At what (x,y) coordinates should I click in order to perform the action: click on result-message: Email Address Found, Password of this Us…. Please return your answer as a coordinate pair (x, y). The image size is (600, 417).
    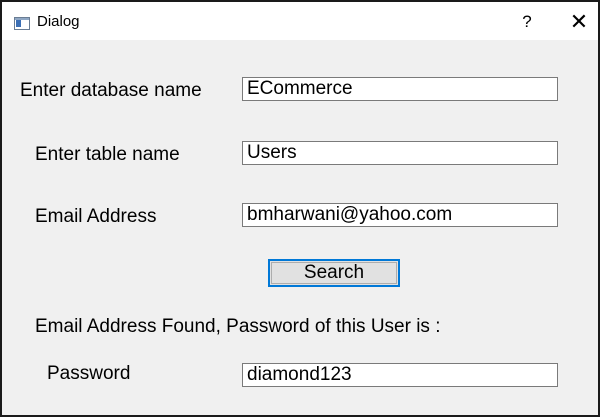
    Looking at the image, I should click on (238, 326).